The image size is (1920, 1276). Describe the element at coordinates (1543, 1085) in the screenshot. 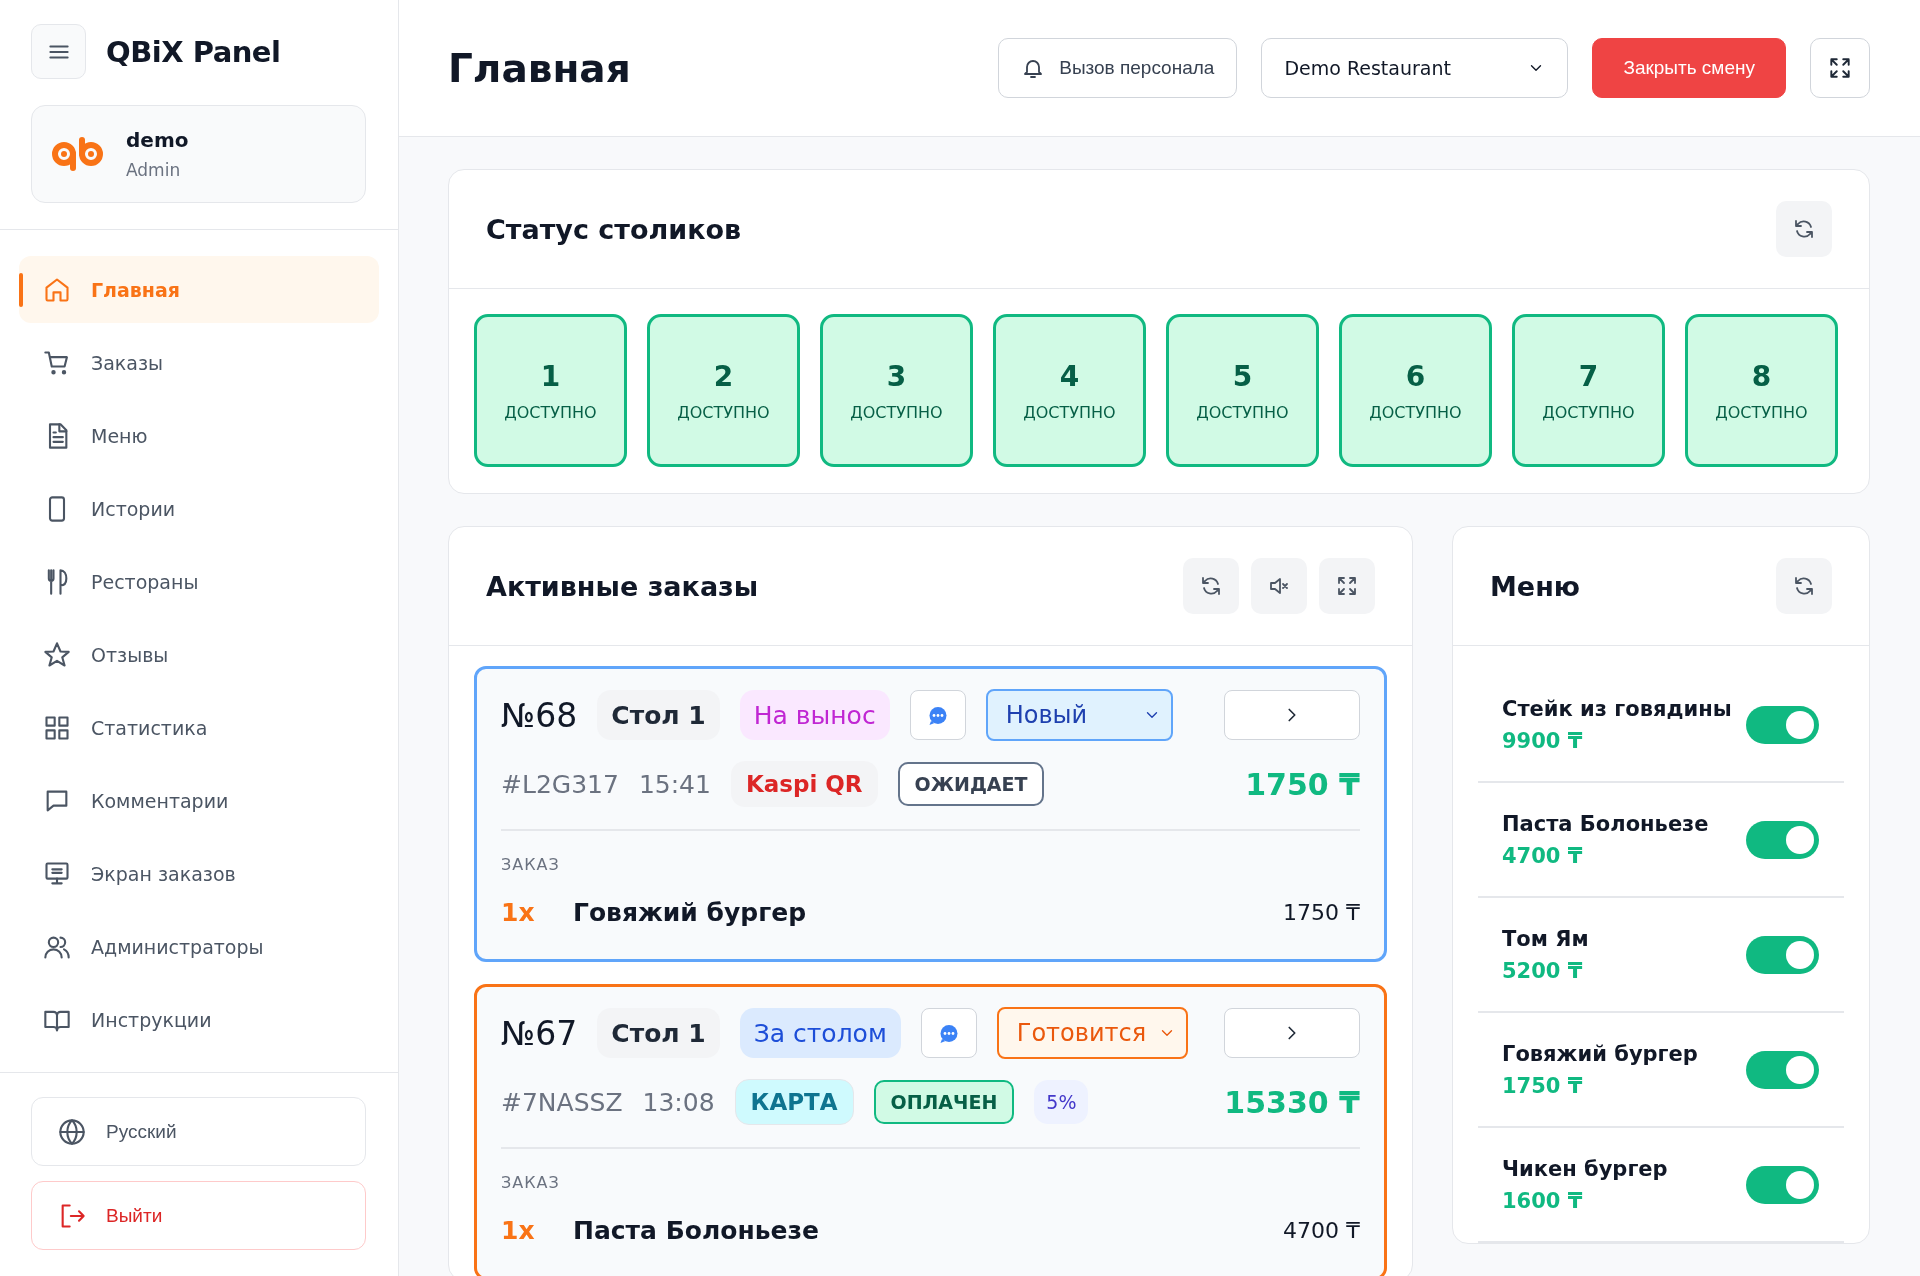

I see `dish-price: 1750 ₸` at that location.